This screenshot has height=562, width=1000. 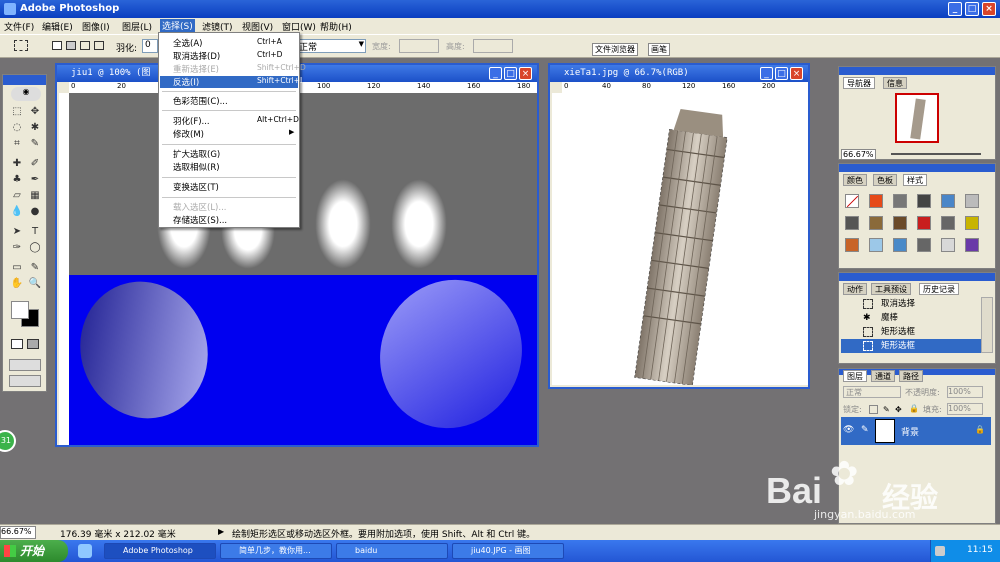 I want to click on history-item: 矩形选框, so click(x=916, y=332).